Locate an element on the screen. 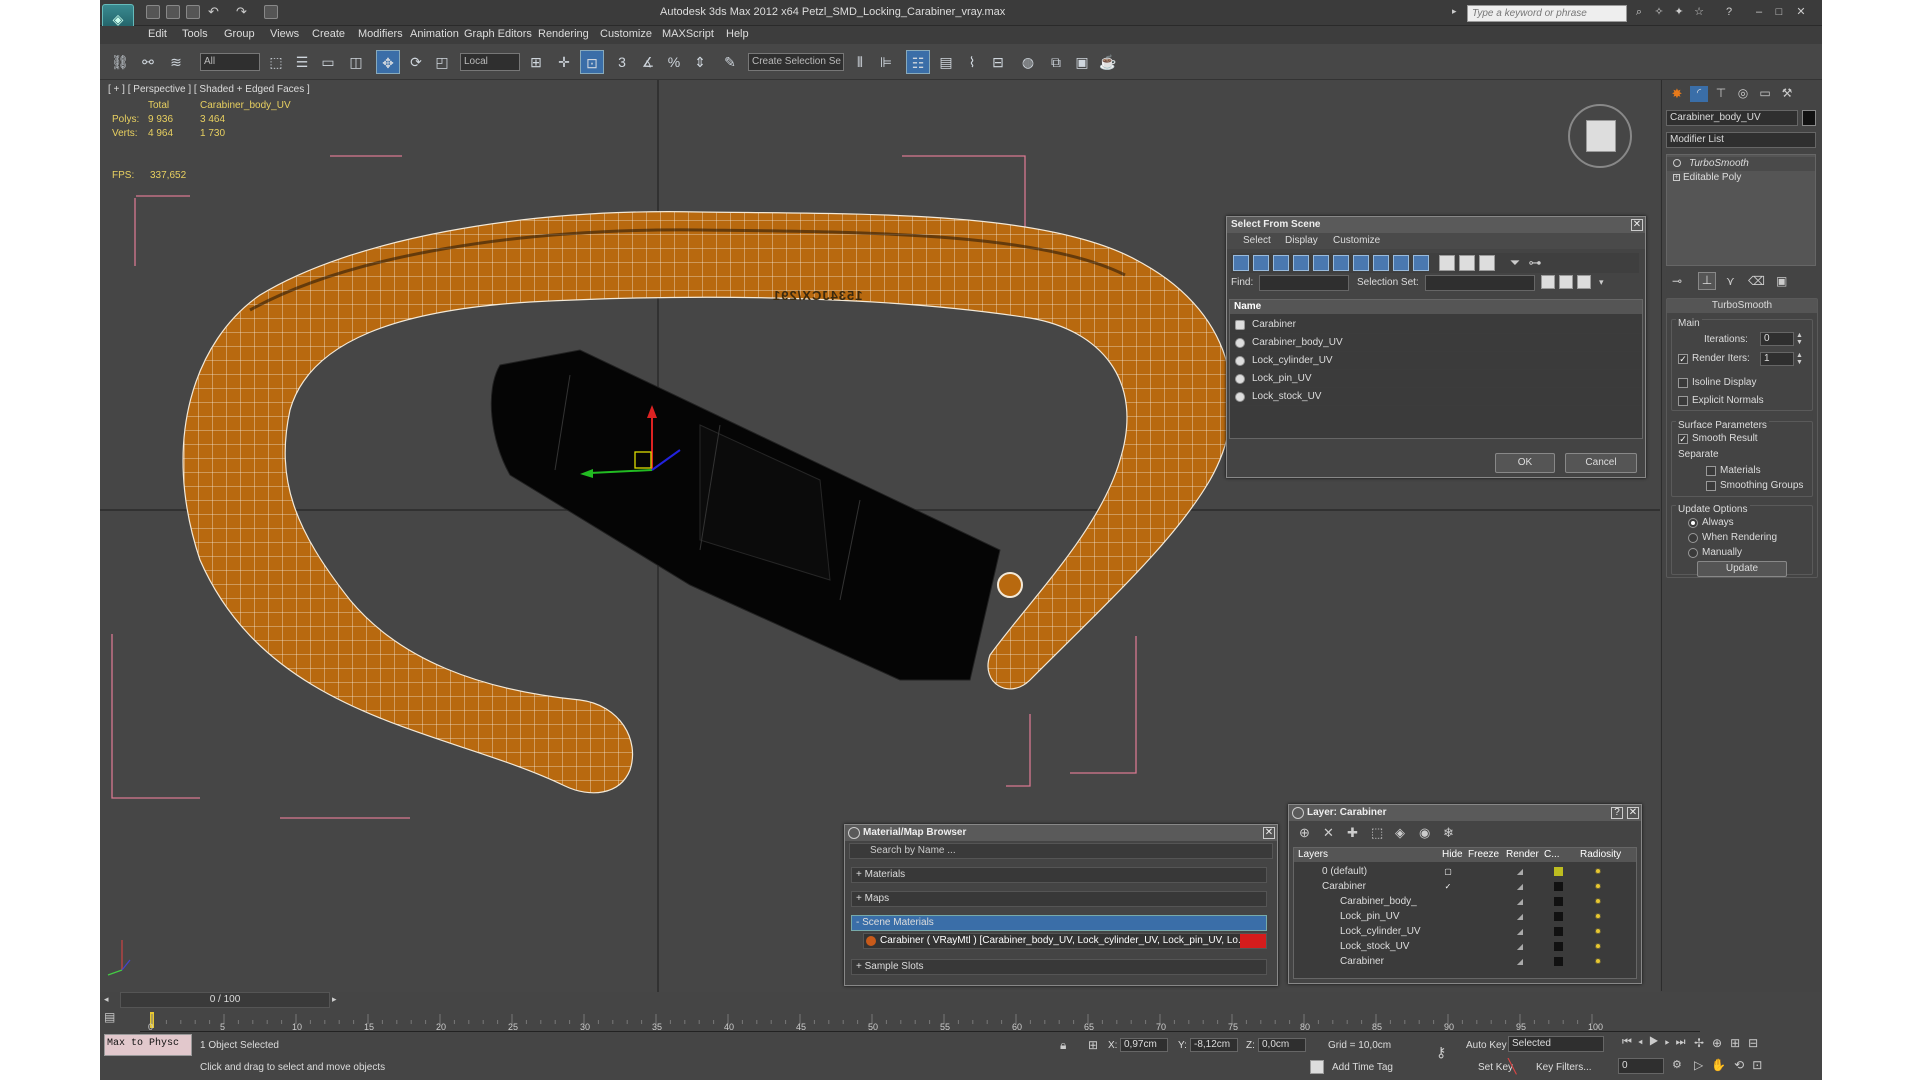 The height and width of the screenshot is (1080, 1920). layer-row-carabiner-object: Carabiner ◢ ✹ is located at coordinates (1466, 961).